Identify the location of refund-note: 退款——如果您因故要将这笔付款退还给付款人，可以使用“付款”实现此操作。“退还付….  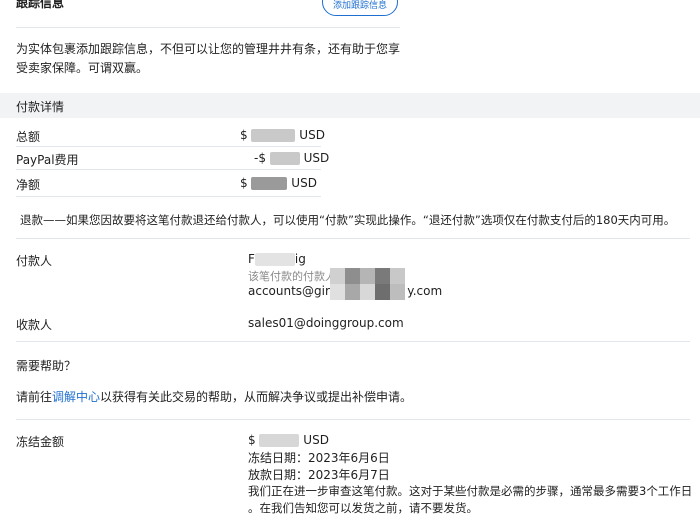
(348, 220).